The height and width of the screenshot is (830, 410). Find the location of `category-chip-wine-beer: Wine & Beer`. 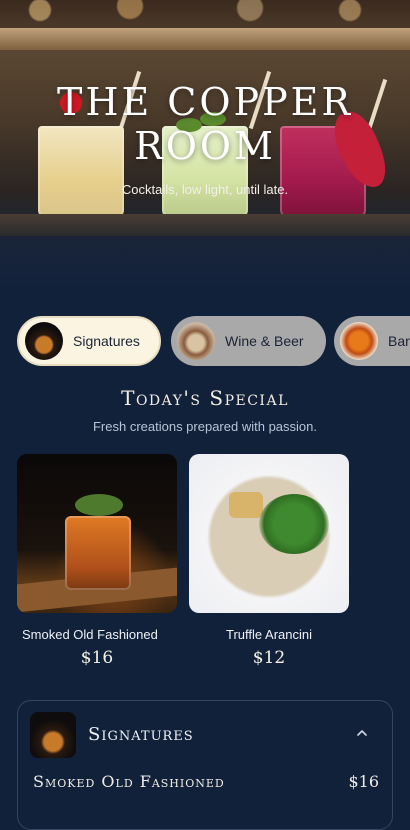

category-chip-wine-beer: Wine & Beer is located at coordinates (248, 341).